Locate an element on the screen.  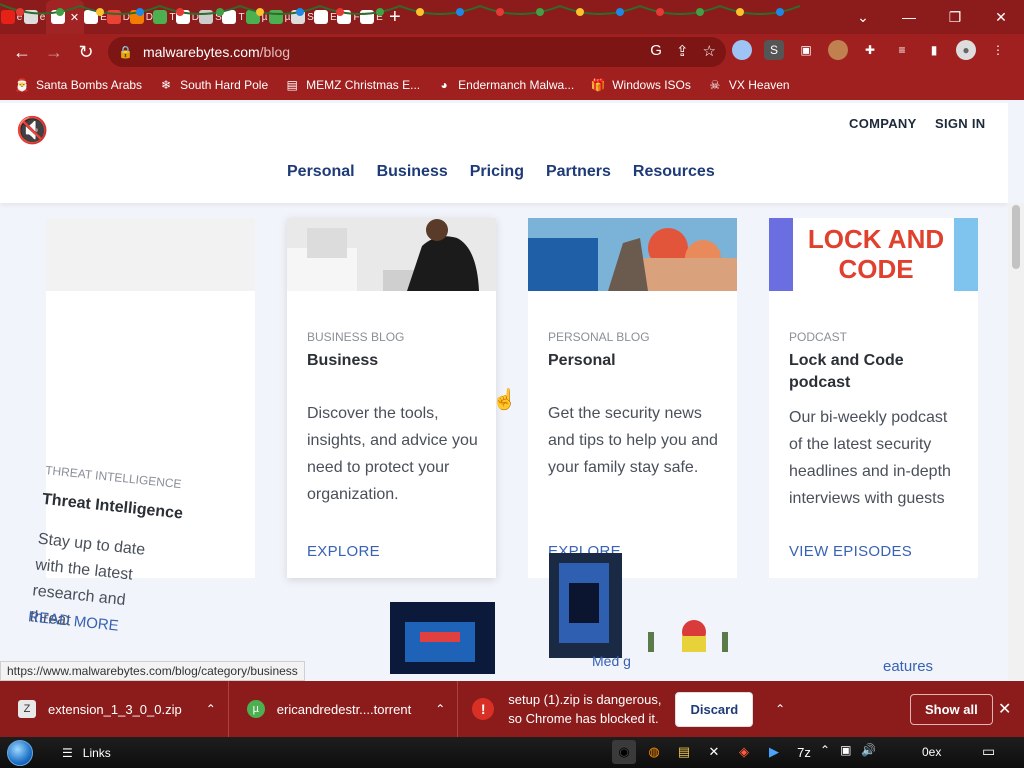
browser-tab: ✕ is located at coordinates (65, 17).